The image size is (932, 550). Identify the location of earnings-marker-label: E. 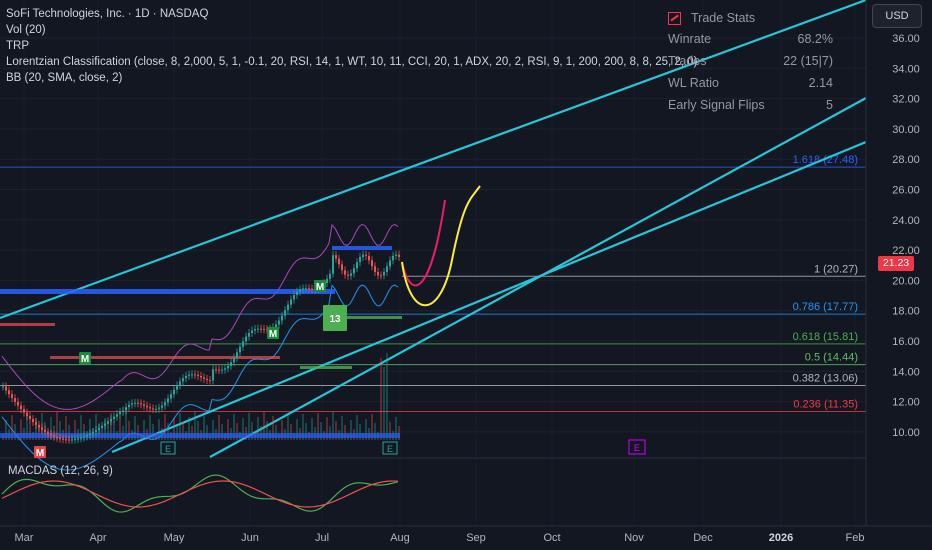
(390, 449).